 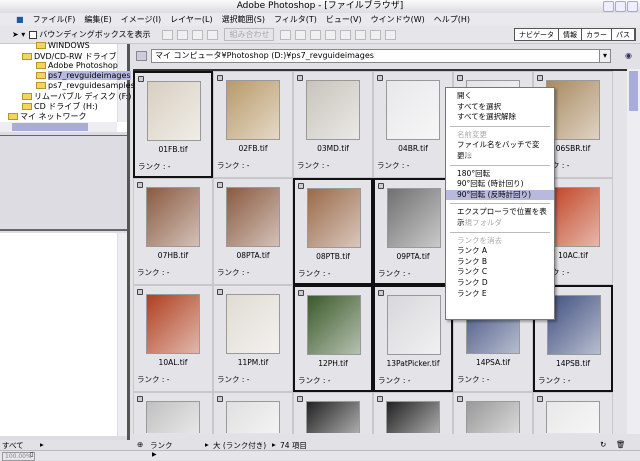 What do you see at coordinates (621, 444) in the screenshot?
I see `trash-icon: 🗑` at bounding box center [621, 444].